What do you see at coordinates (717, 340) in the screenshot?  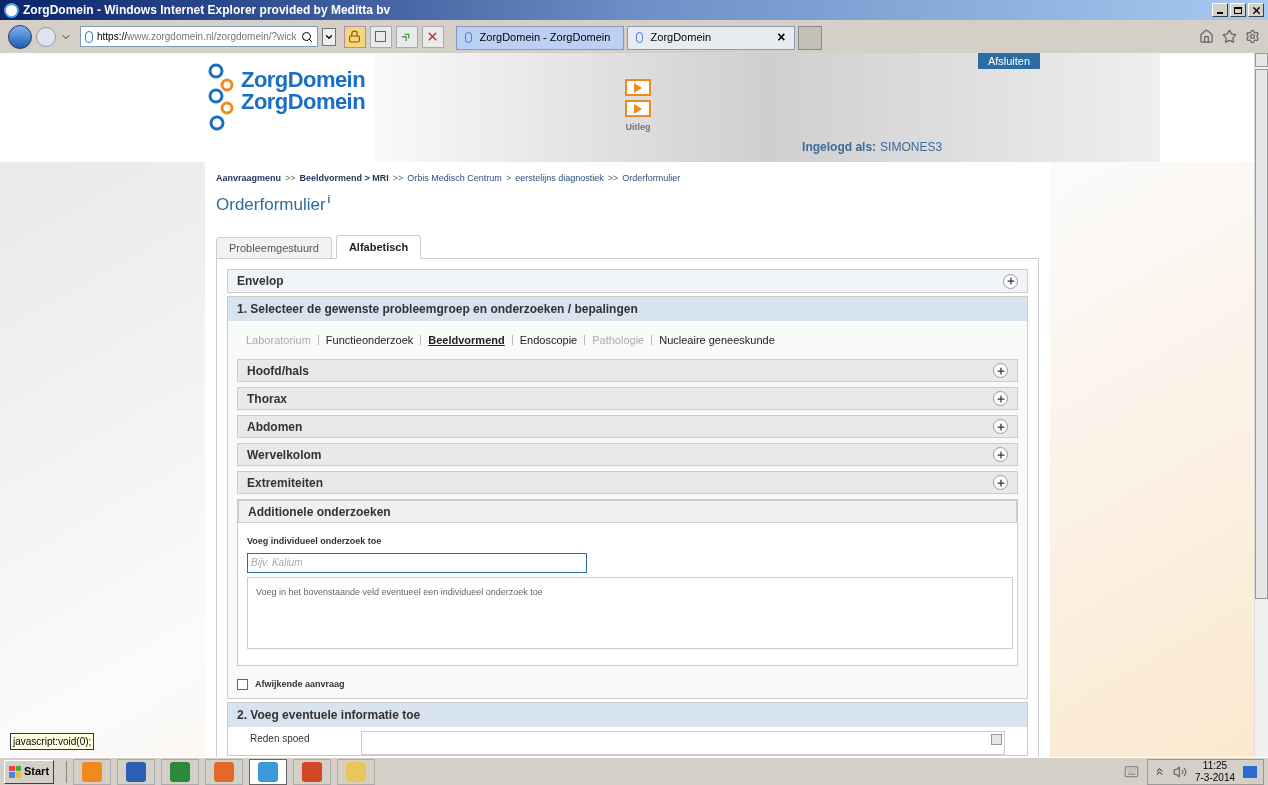 I see `category-link: Nucleaire geneeskunde` at bounding box center [717, 340].